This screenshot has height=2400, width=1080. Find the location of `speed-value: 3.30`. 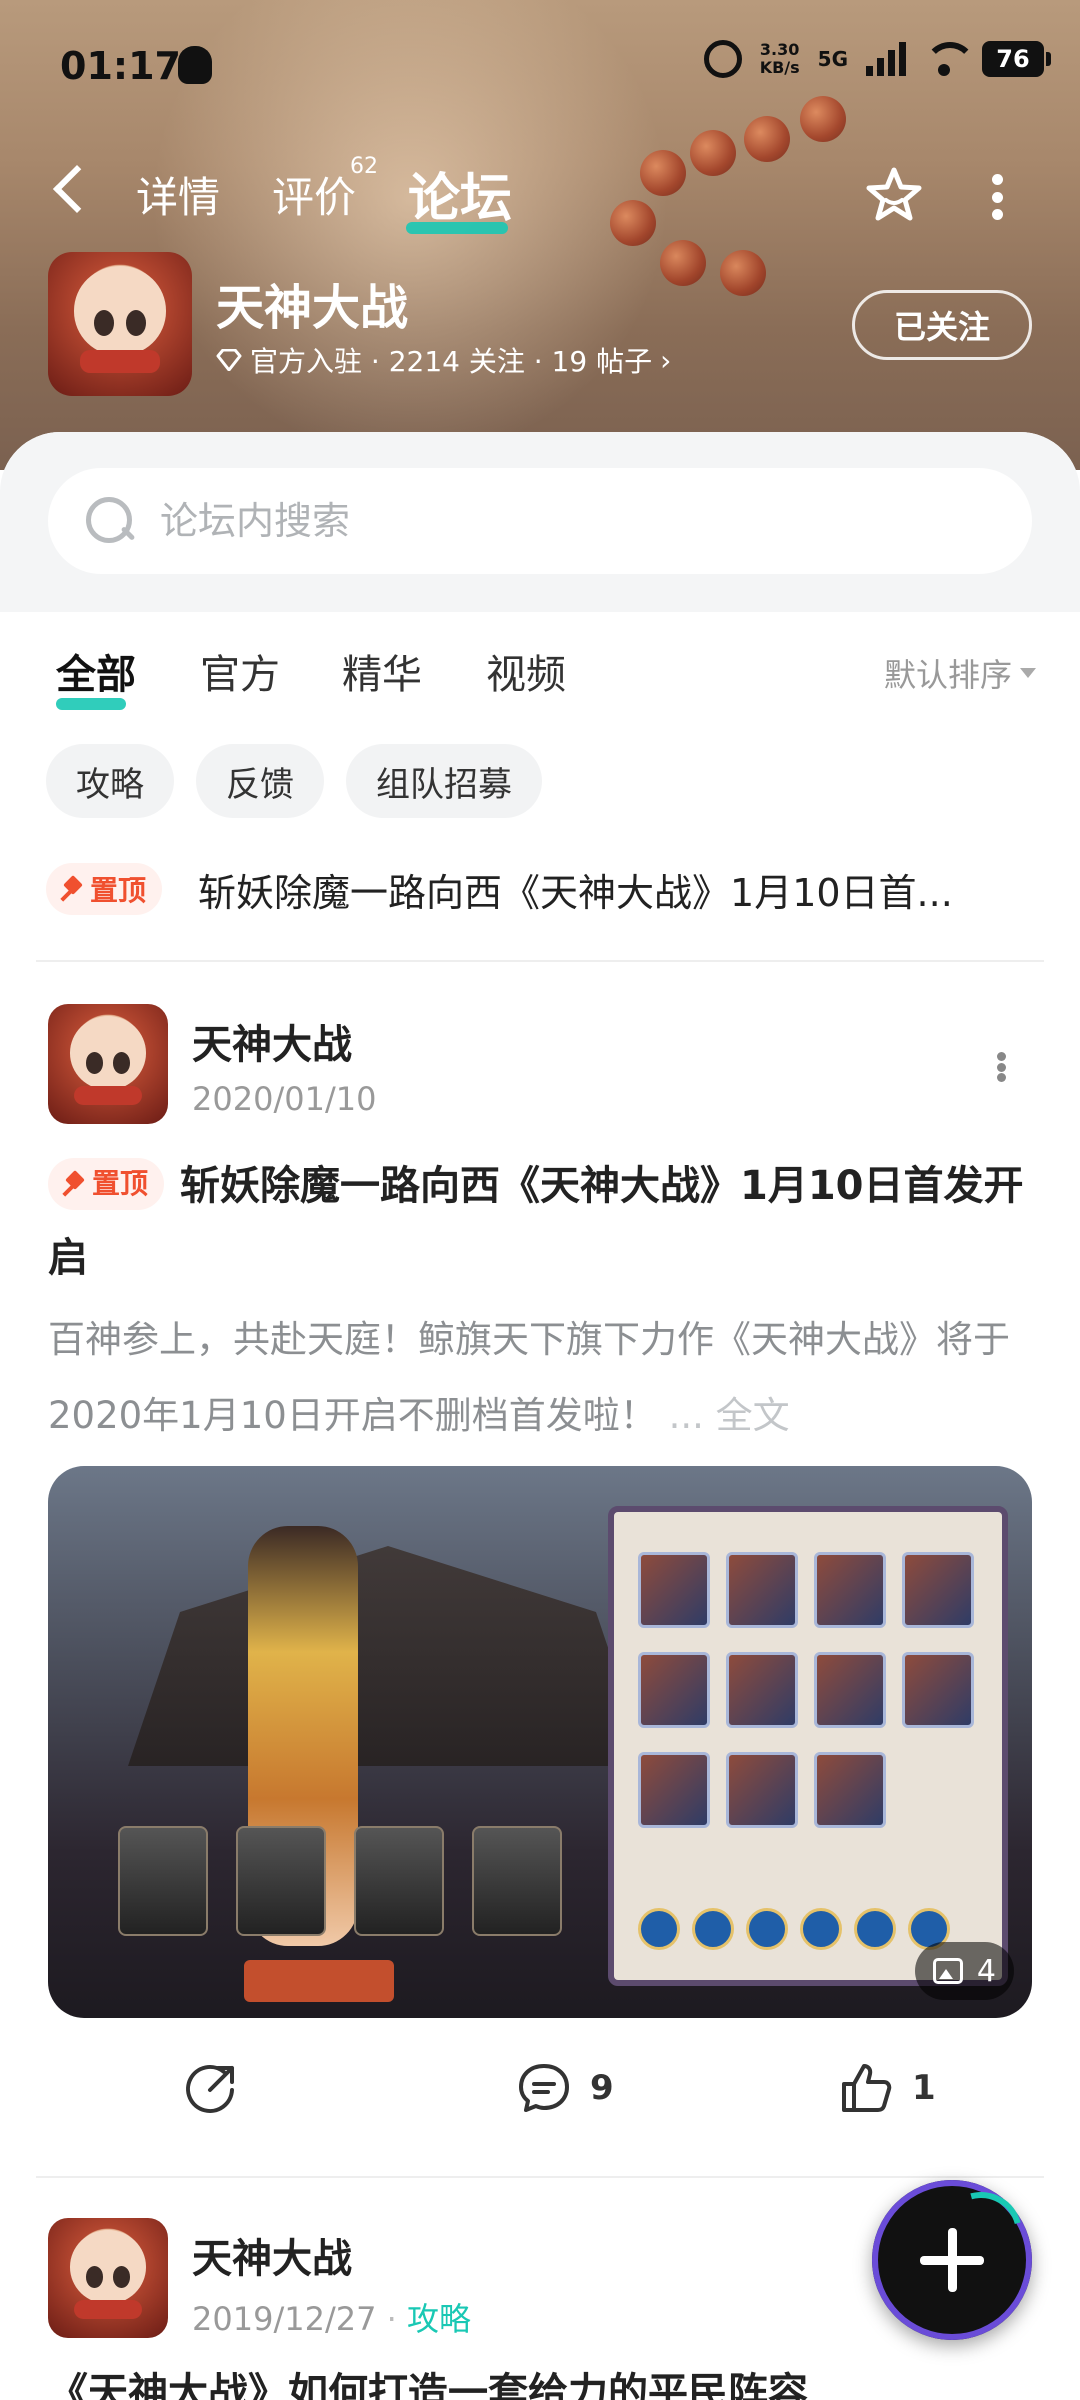

speed-value: 3.30 is located at coordinates (779, 49).